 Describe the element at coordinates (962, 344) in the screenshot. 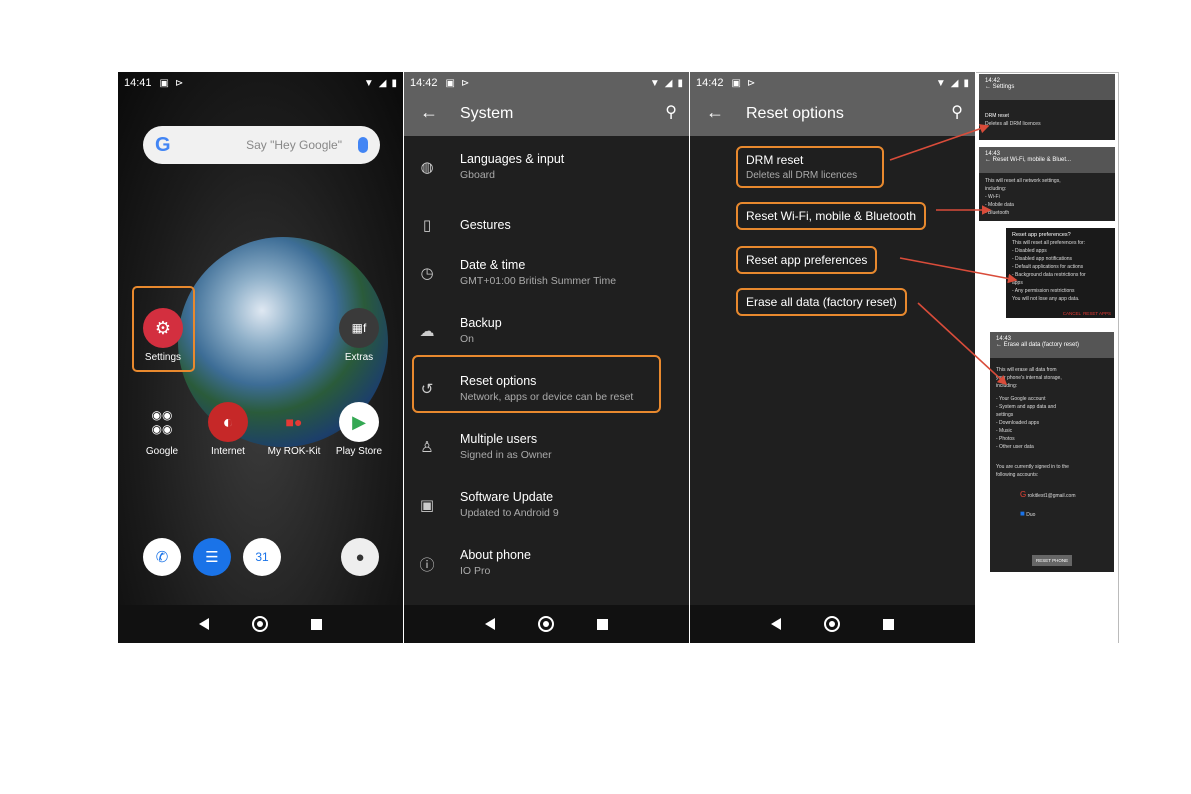

I see `arrow-factory-reset` at that location.